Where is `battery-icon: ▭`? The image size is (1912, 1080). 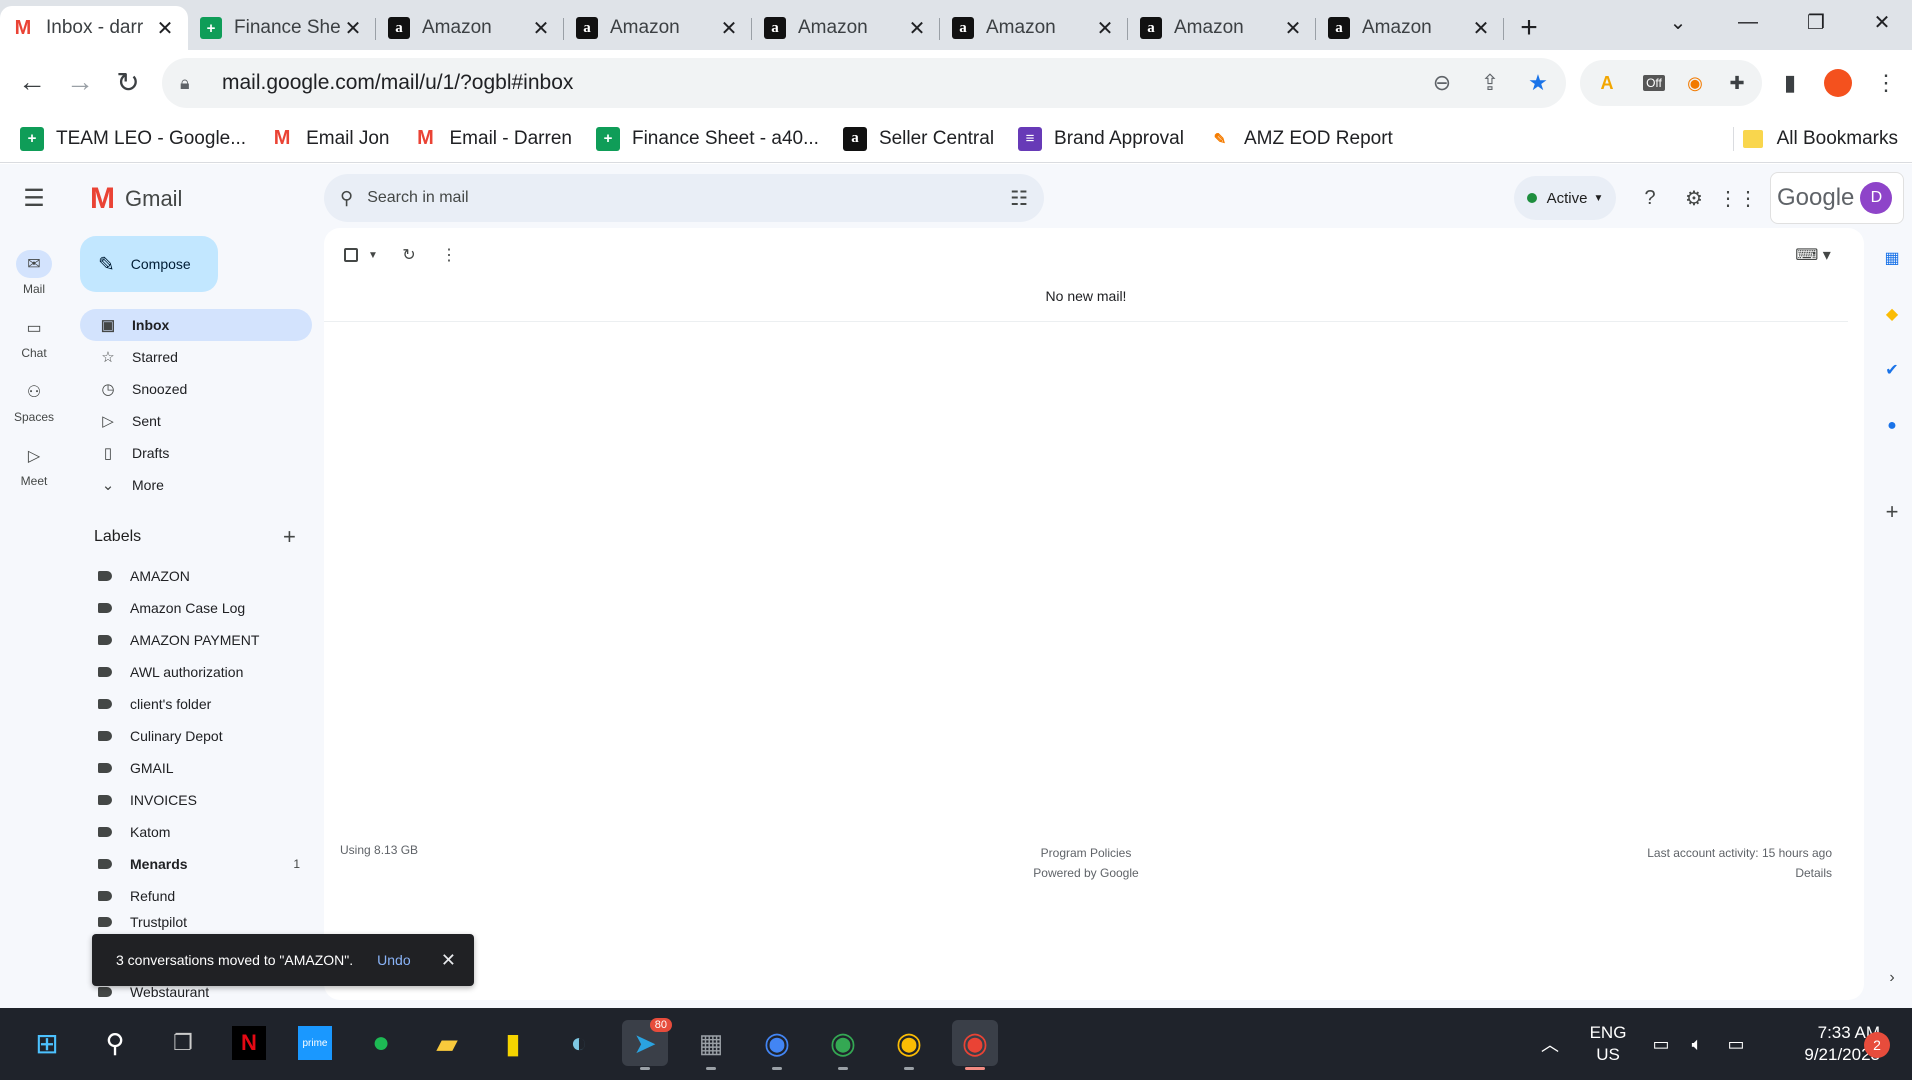 battery-icon: ▭ is located at coordinates (1736, 1044).